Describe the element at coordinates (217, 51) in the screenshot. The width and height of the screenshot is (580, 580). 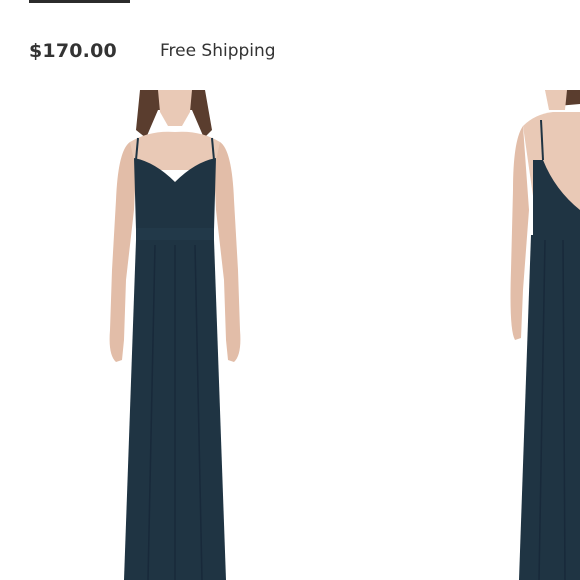
I see `shipping-label: Free Shipping` at that location.